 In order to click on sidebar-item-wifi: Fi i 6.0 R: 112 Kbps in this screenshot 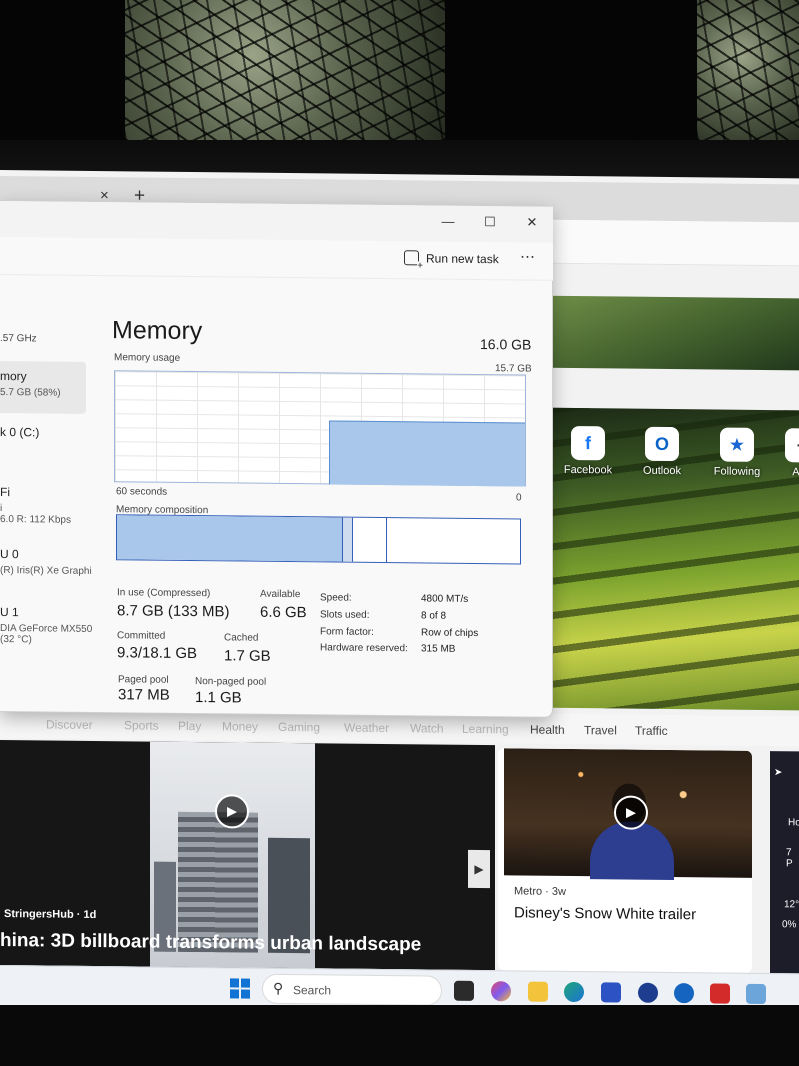, I will do `click(35, 505)`.